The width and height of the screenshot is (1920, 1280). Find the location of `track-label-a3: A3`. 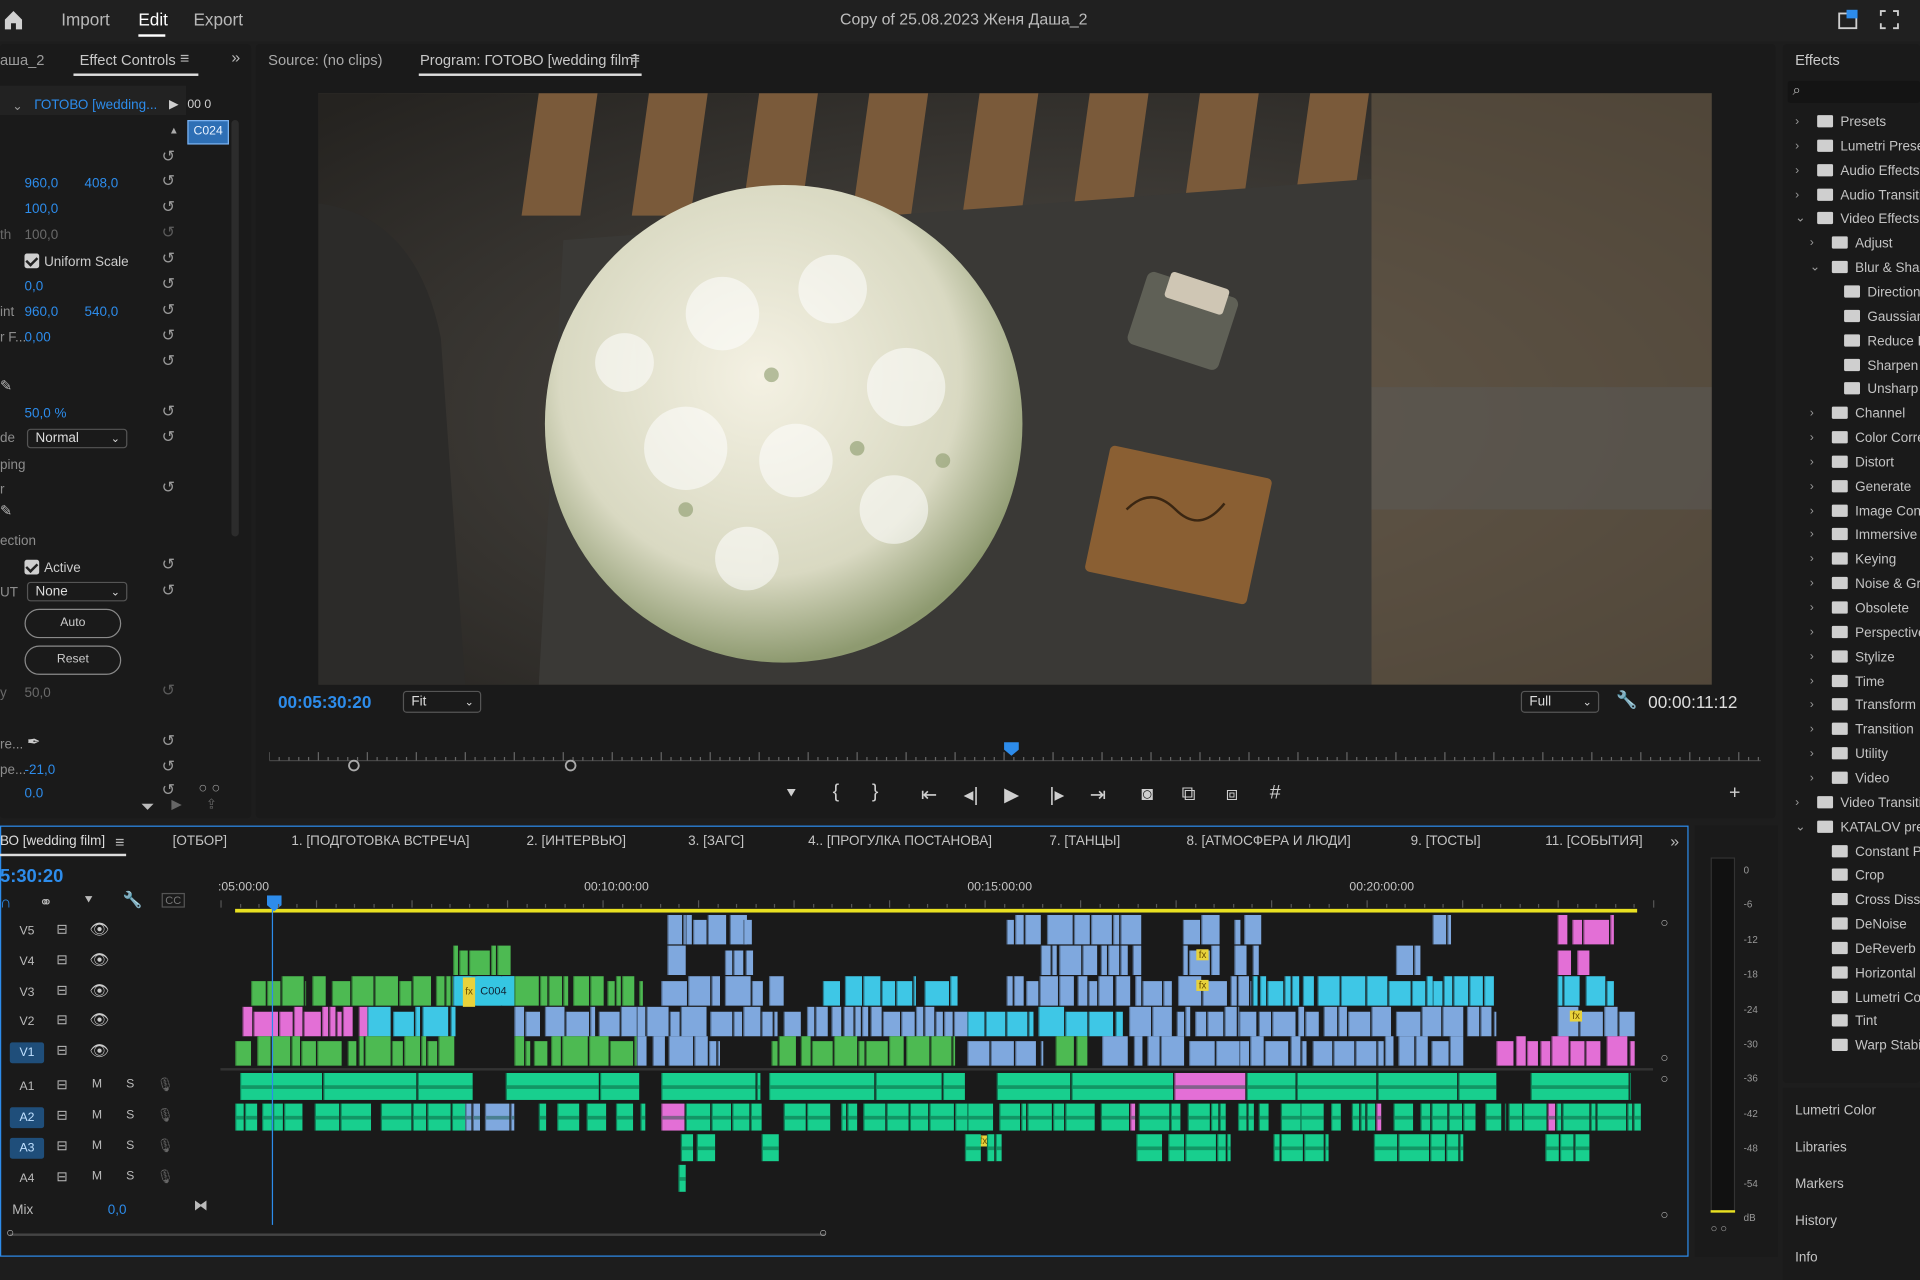

track-label-a3: A3 is located at coordinates (27, 1148).